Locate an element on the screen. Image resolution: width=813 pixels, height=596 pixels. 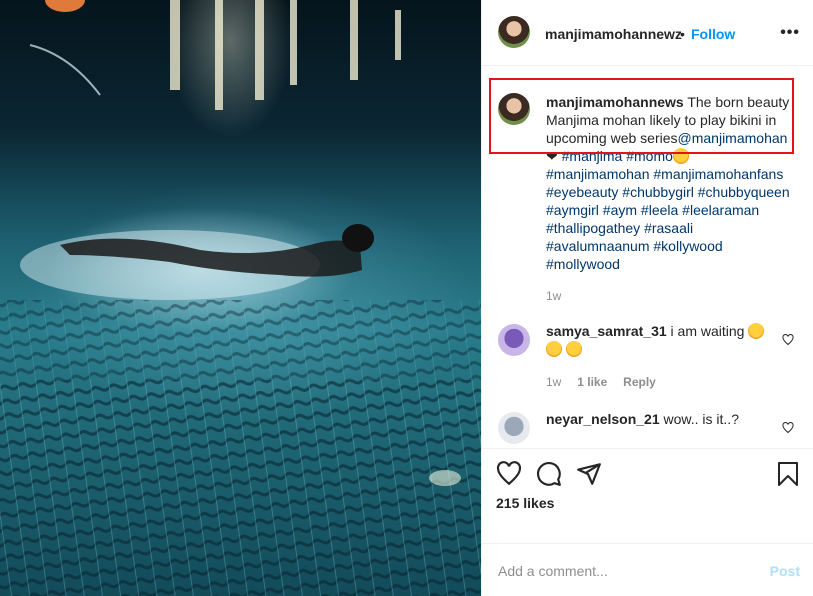
caption-mention: @manjimamohan is located at coordinates (733, 138).